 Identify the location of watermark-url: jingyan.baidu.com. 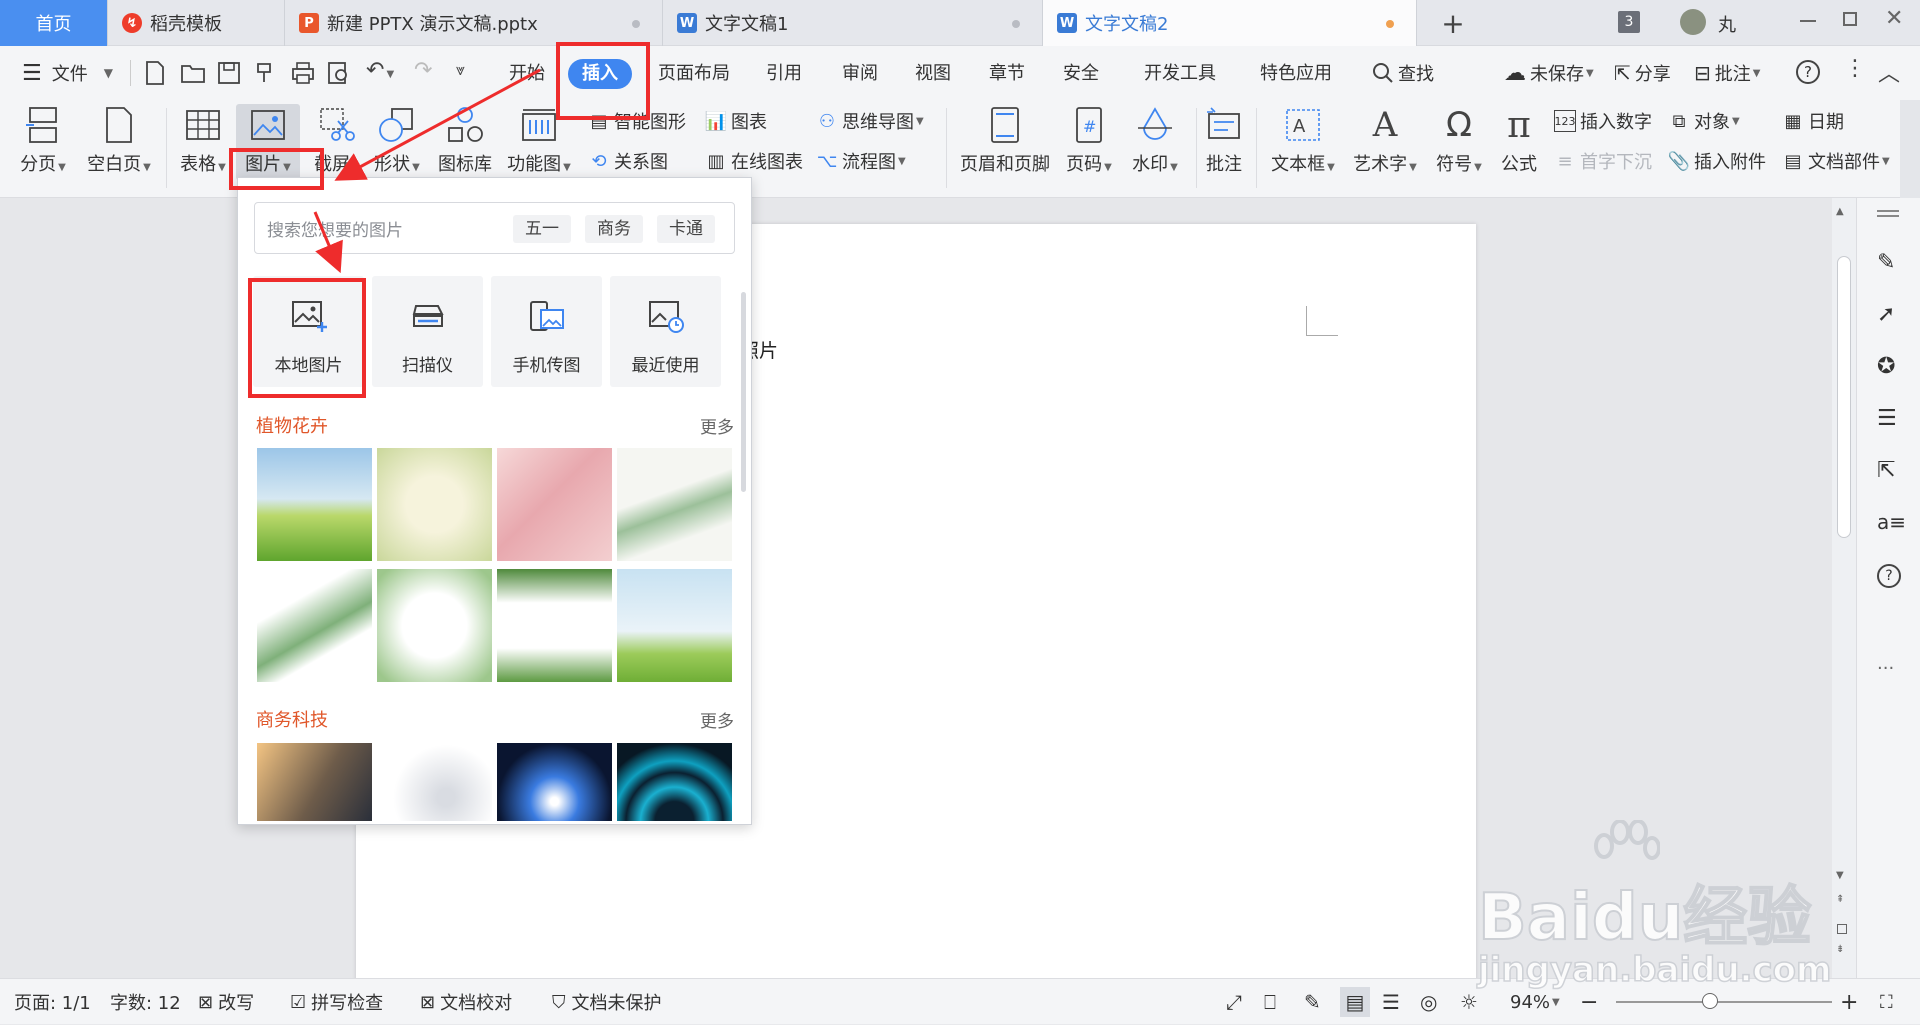
(1654, 970).